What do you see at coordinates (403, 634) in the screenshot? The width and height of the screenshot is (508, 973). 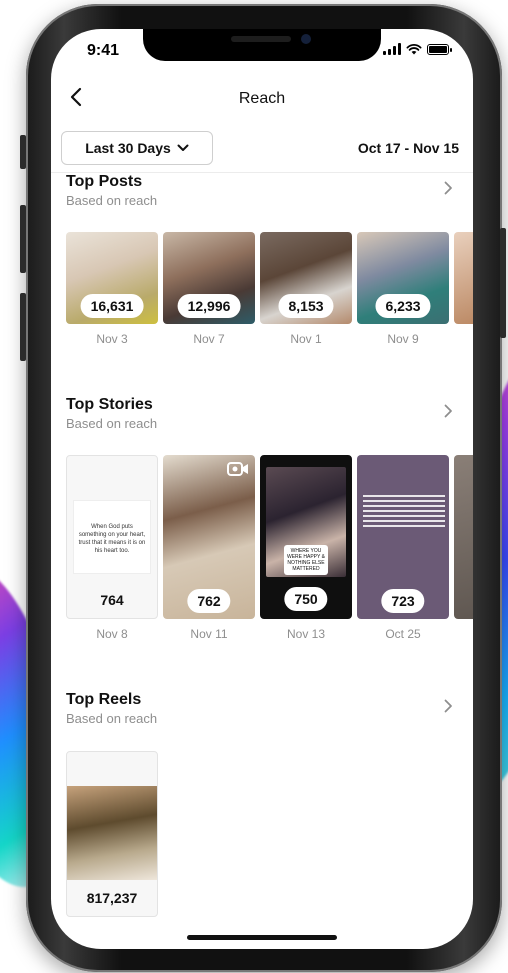 I see `story-date: Oct 25` at bounding box center [403, 634].